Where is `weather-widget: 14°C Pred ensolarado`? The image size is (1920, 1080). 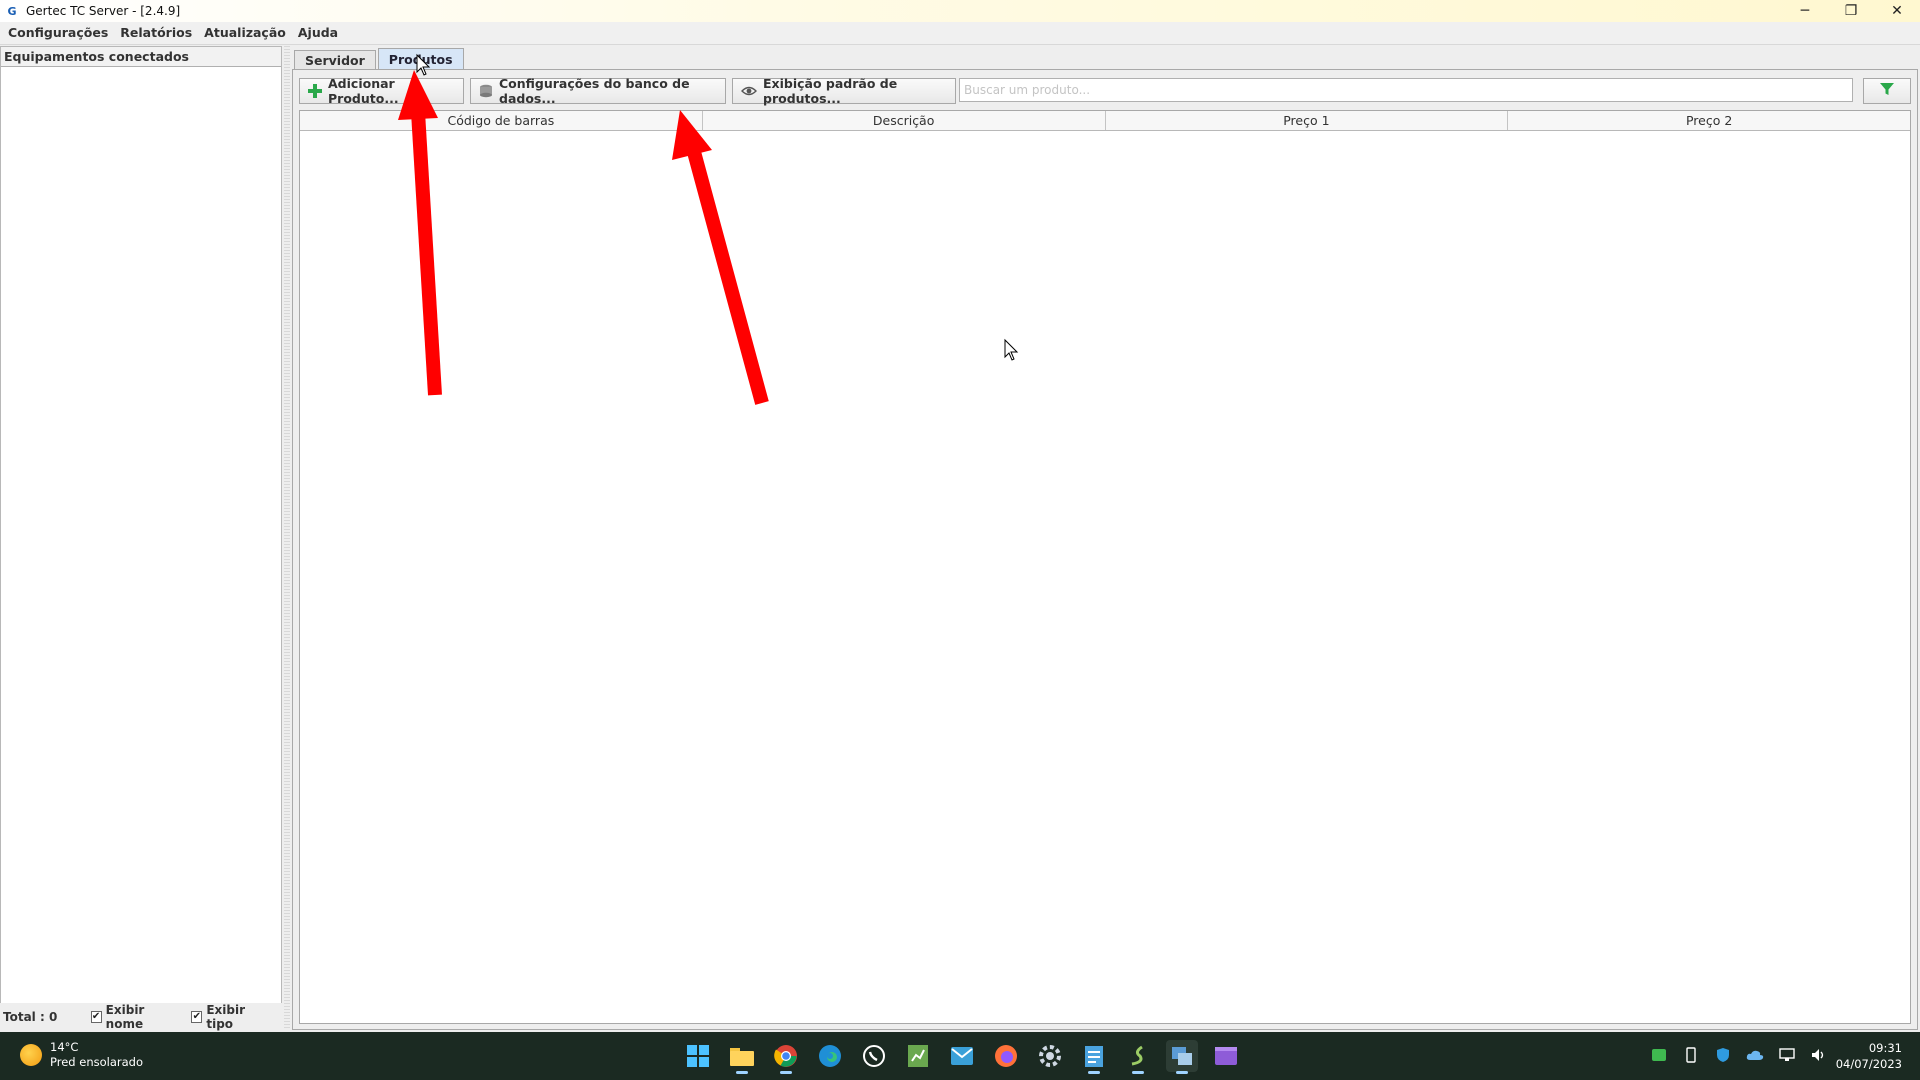 weather-widget: 14°C Pred ensolarado is located at coordinates (81, 1055).